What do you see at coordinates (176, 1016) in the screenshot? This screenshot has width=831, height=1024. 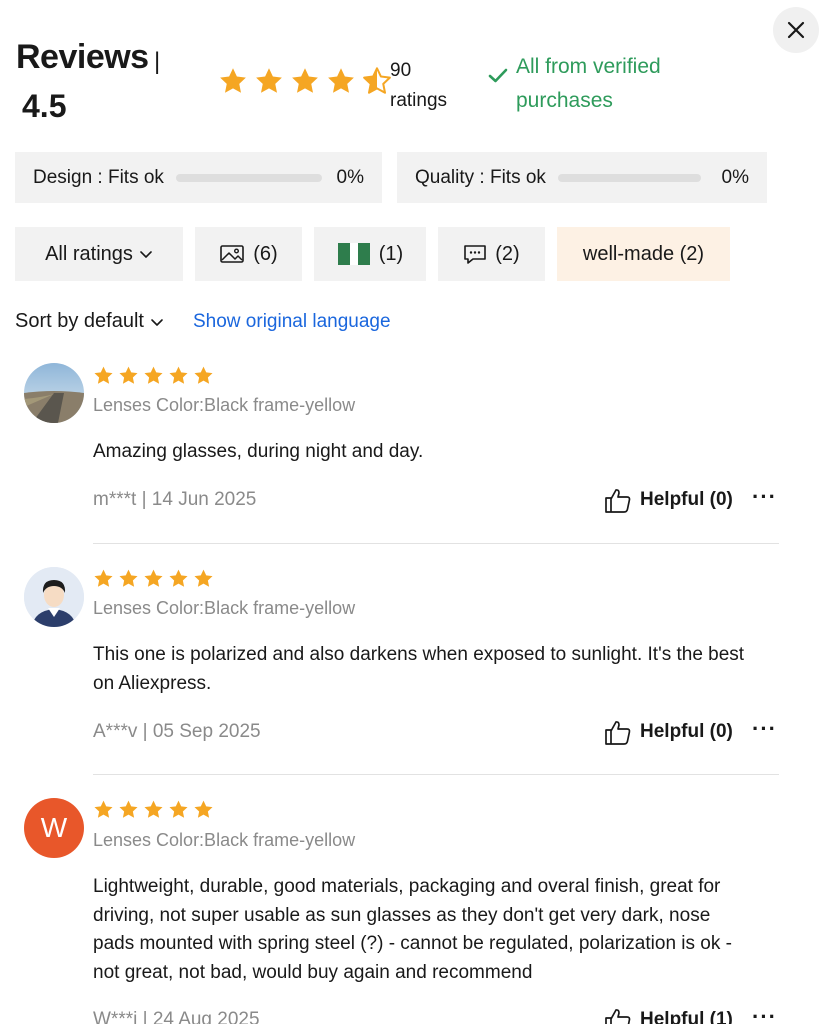 I see `review-meta: W***i | 24 Aug 2025` at bounding box center [176, 1016].